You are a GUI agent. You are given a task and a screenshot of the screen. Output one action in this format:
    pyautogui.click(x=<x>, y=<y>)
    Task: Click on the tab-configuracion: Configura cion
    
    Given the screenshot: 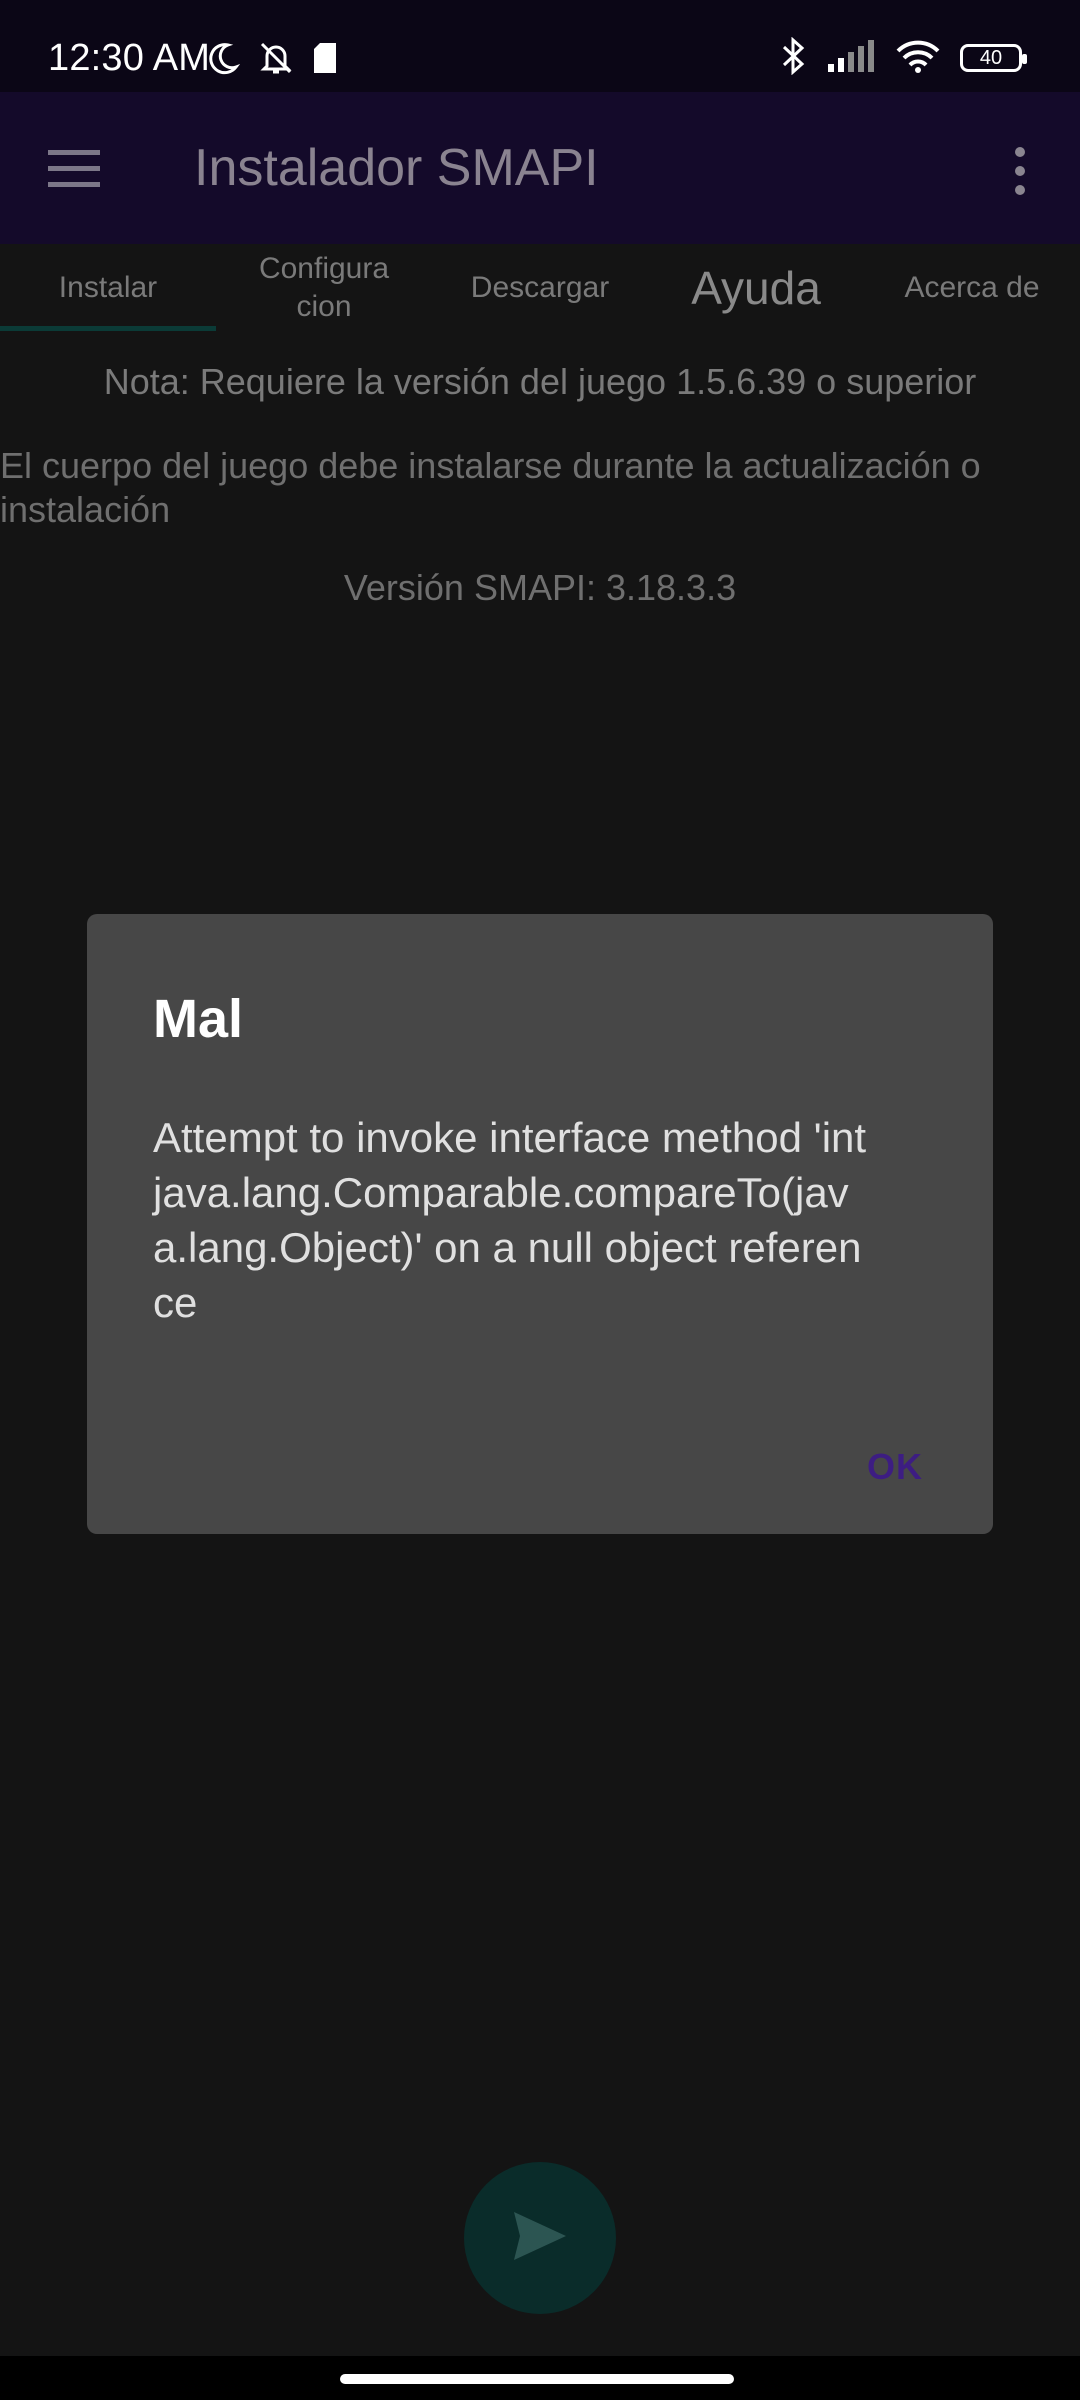 What is the action you would take?
    pyautogui.click(x=324, y=288)
    